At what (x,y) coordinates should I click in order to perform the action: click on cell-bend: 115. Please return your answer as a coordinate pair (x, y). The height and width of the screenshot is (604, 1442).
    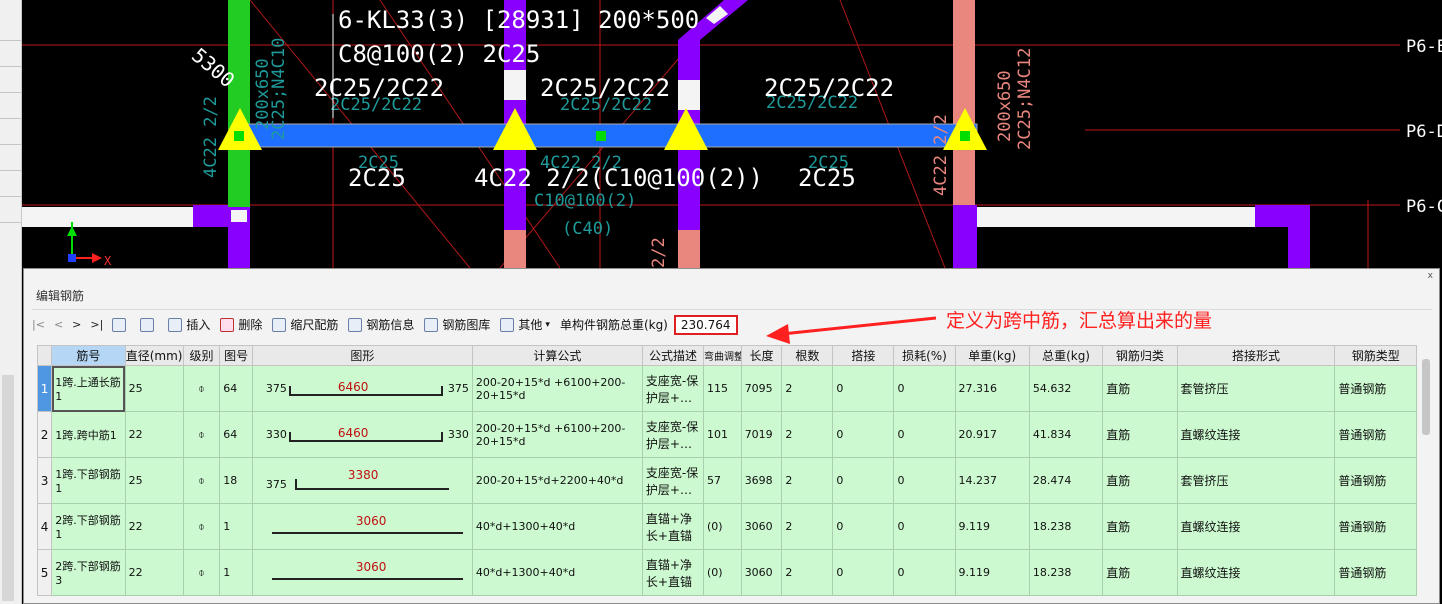
    Looking at the image, I should click on (722, 388).